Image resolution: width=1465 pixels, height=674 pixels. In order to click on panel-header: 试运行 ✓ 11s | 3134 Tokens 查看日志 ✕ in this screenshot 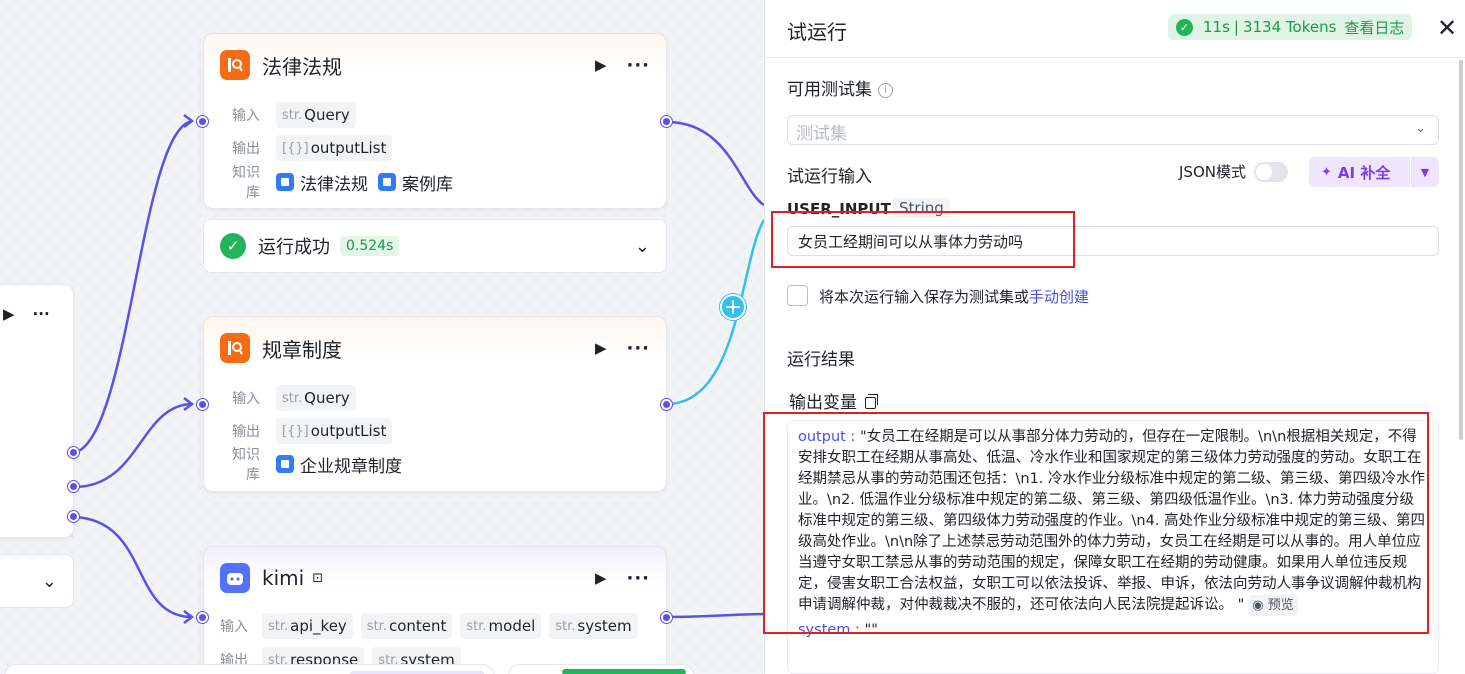, I will do `click(1115, 29)`.